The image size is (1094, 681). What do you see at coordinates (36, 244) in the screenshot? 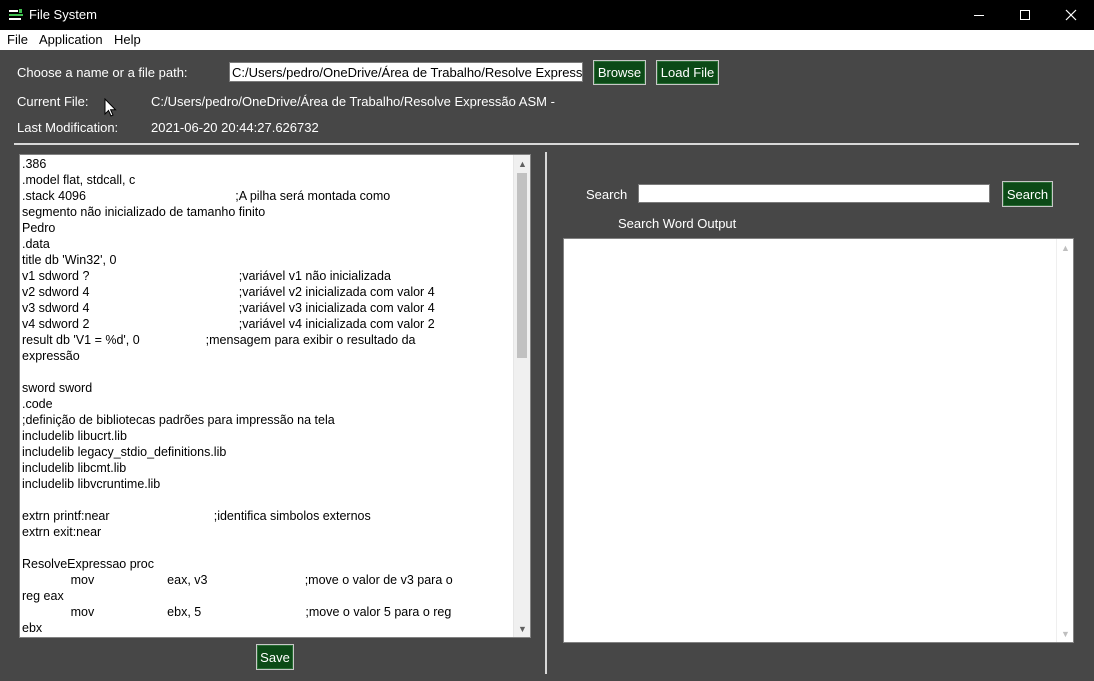
I see `code-line: .data` at bounding box center [36, 244].